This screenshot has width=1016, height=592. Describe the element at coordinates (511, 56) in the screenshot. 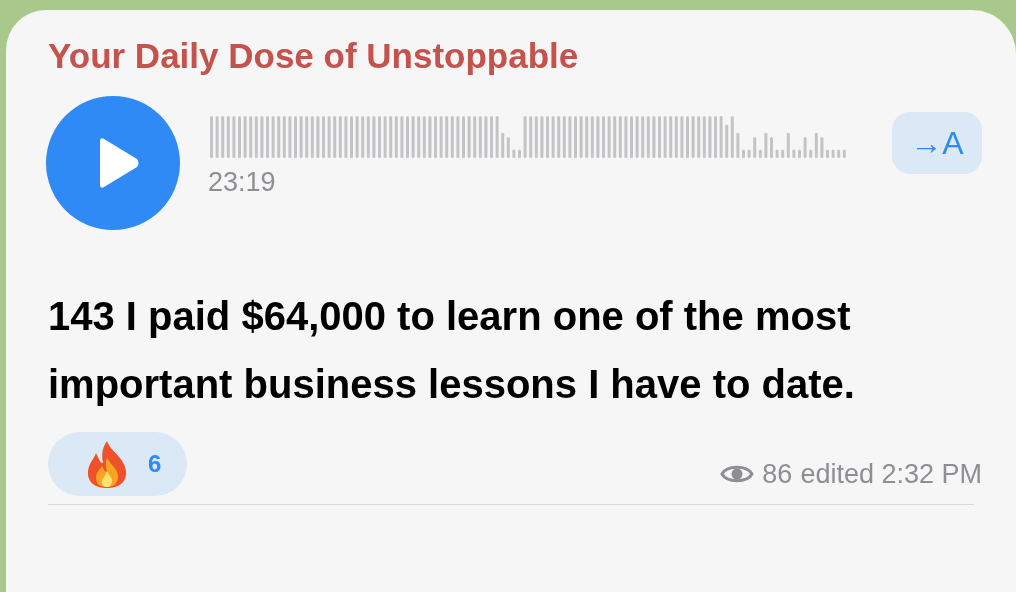

I see `channel-name: Your Daily Dose of Unstoppable` at that location.